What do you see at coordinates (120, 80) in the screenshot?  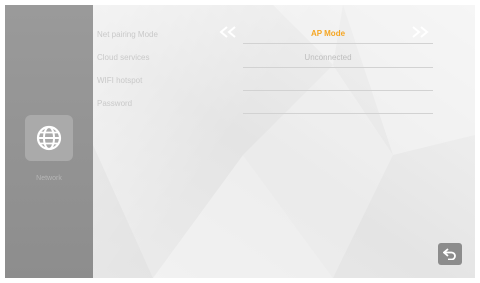 I see `row-label-wifi-hotspot: WIFI hotspot` at bounding box center [120, 80].